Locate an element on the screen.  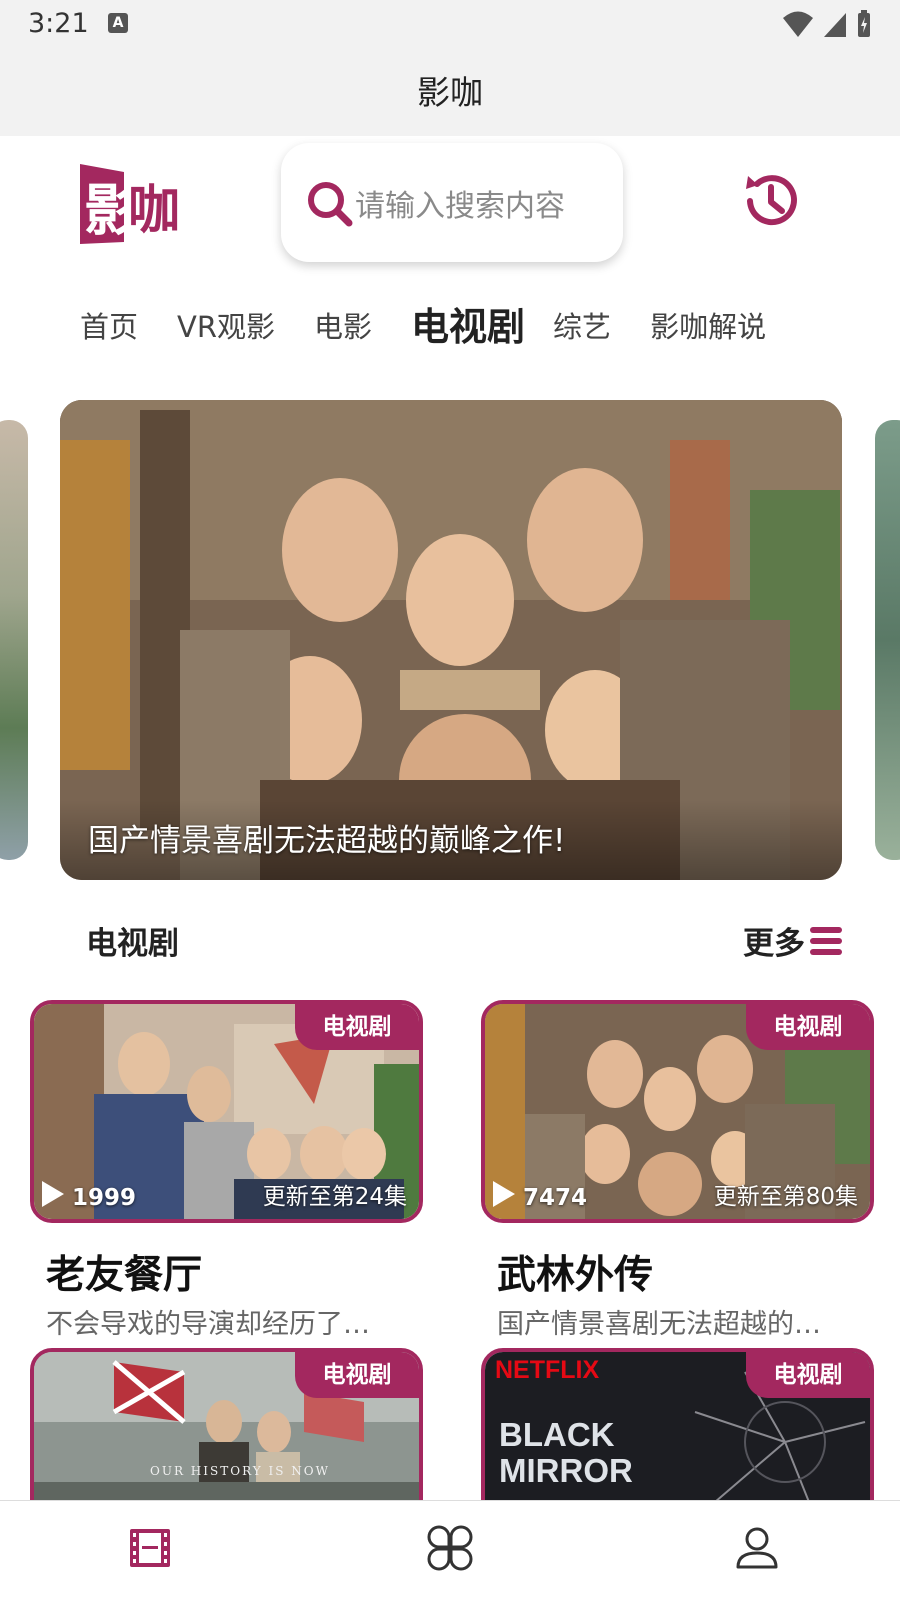
drama-card: 电视剧 7474 更新至第80集 is located at coordinates (677, 1111).